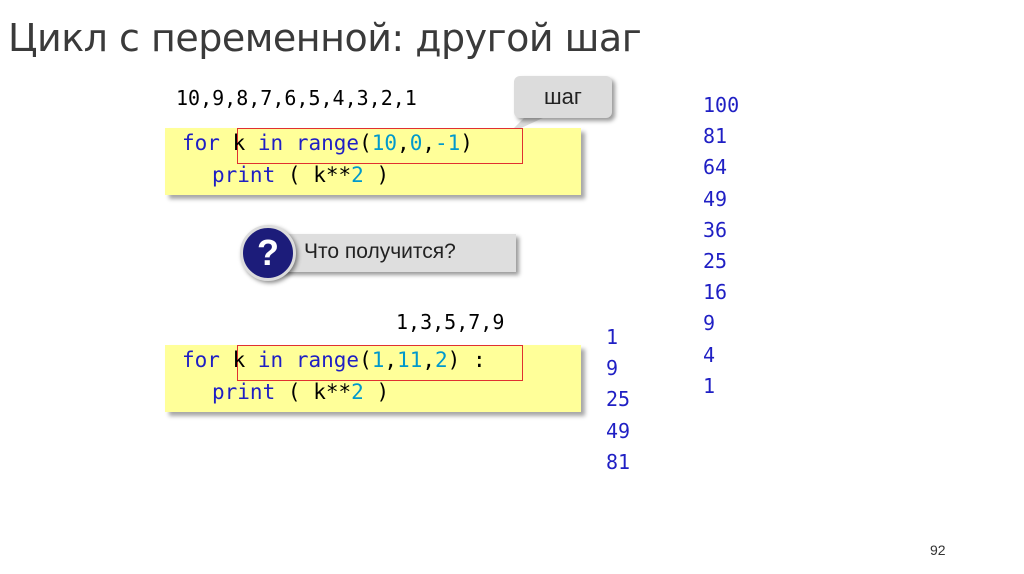 The height and width of the screenshot is (574, 1024). What do you see at coordinates (715, 167) in the screenshot?
I see `output-value: 64` at bounding box center [715, 167].